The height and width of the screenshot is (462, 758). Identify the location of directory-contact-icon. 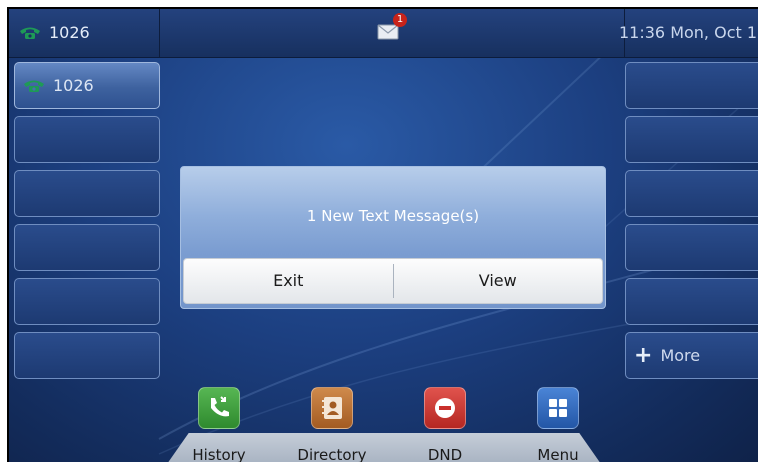
(332, 408).